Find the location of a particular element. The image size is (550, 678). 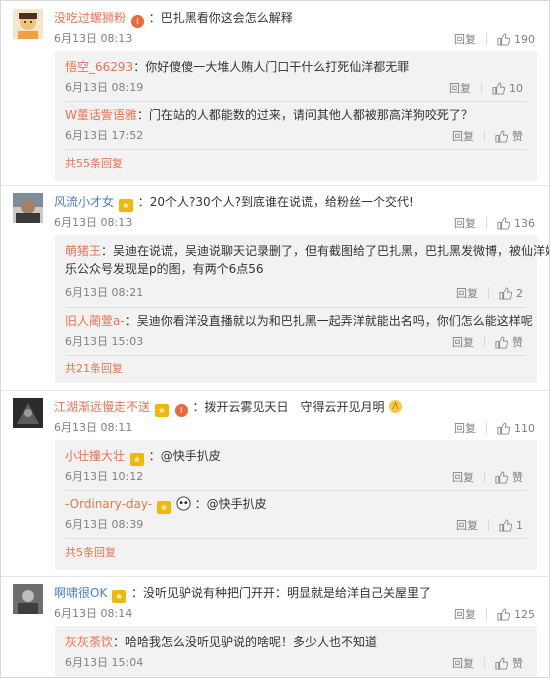

reply-text-cont: 乐公众号发现是p的图，有两个6点56 is located at coordinates (164, 269).